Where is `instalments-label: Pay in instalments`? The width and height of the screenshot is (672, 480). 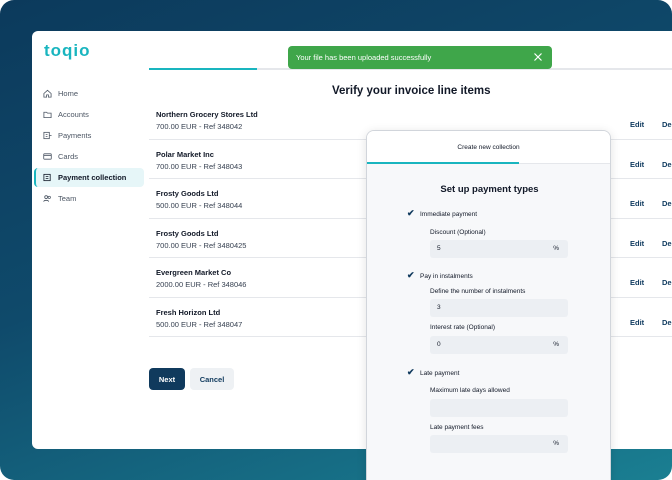 instalments-label: Pay in instalments is located at coordinates (446, 276).